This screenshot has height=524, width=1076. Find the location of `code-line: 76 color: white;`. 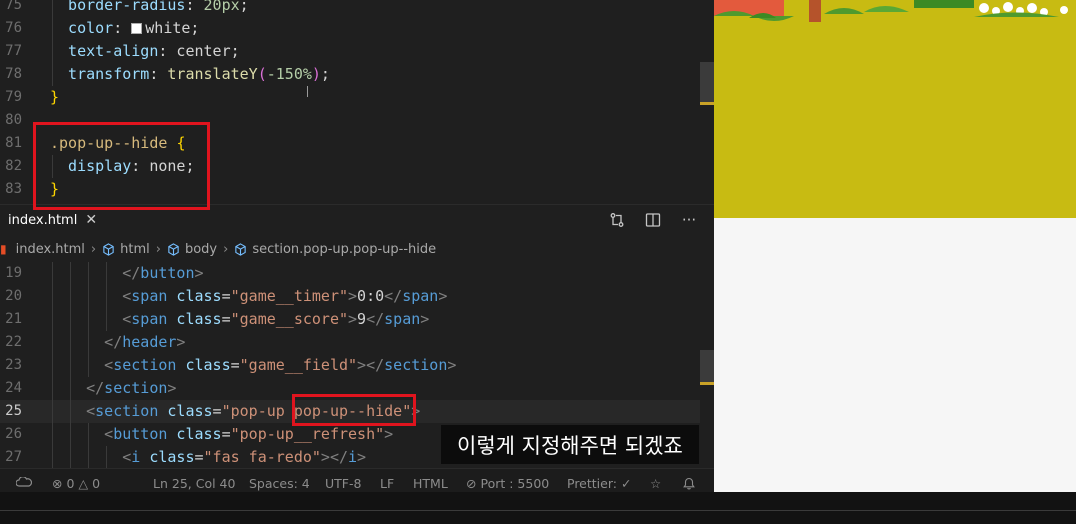

code-line: 76 color: white; is located at coordinates (350, 28).